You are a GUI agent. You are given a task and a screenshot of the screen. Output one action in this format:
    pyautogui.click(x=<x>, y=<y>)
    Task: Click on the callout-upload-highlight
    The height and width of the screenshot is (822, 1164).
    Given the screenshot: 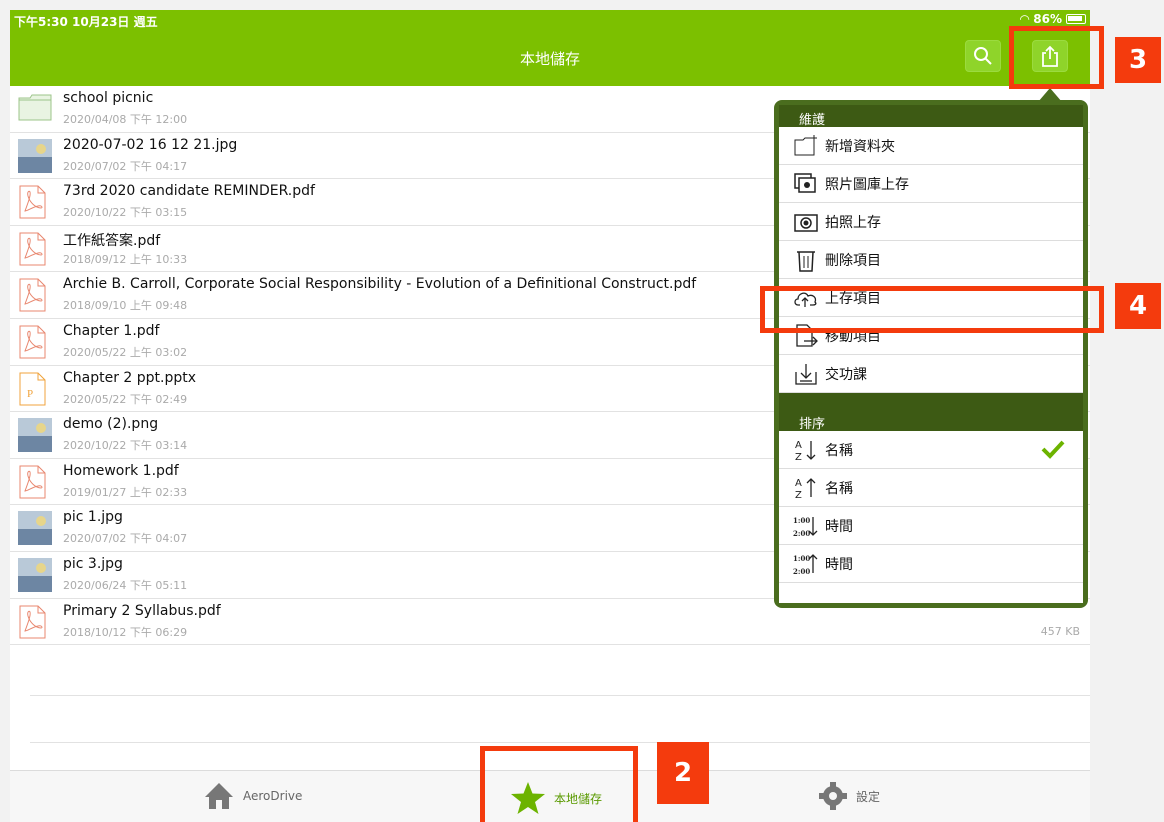 What is the action you would take?
    pyautogui.click(x=932, y=309)
    